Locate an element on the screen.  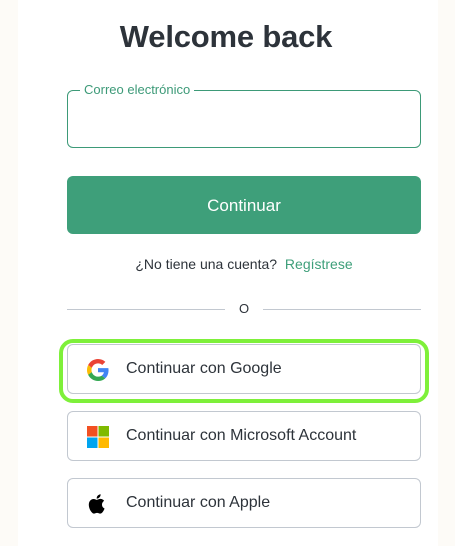
apple-icon is located at coordinates (98, 504).